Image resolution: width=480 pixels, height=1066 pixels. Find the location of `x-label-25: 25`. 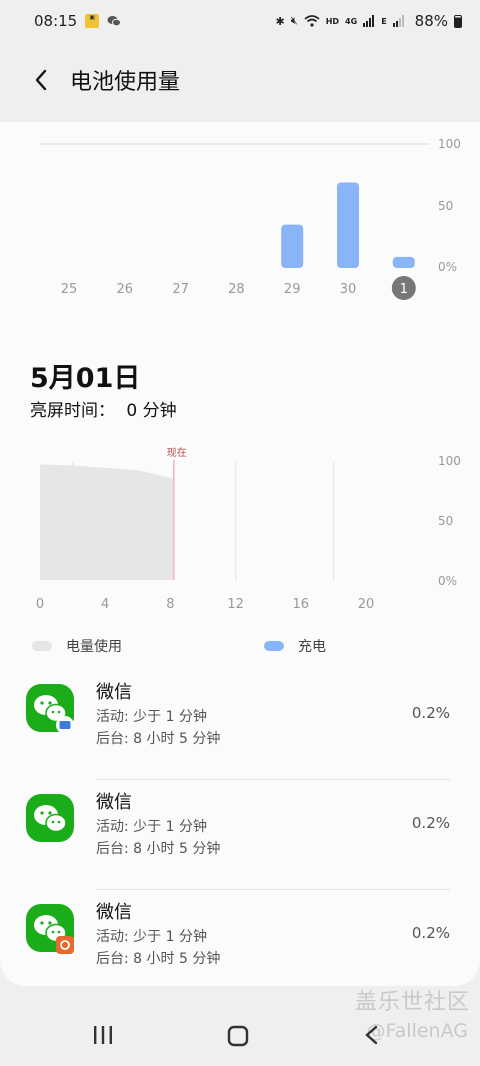

x-label-25: 25 is located at coordinates (69, 289).